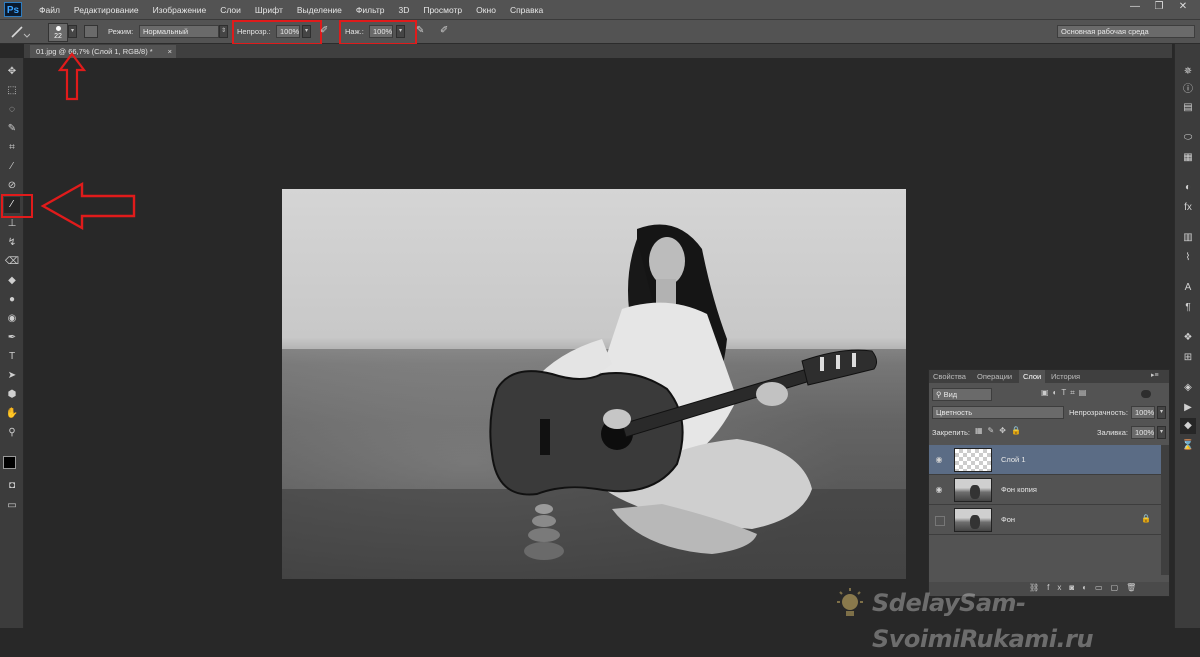  Describe the element at coordinates (1143, 432) in the screenshot. I see `fill-input: 100%` at that location.